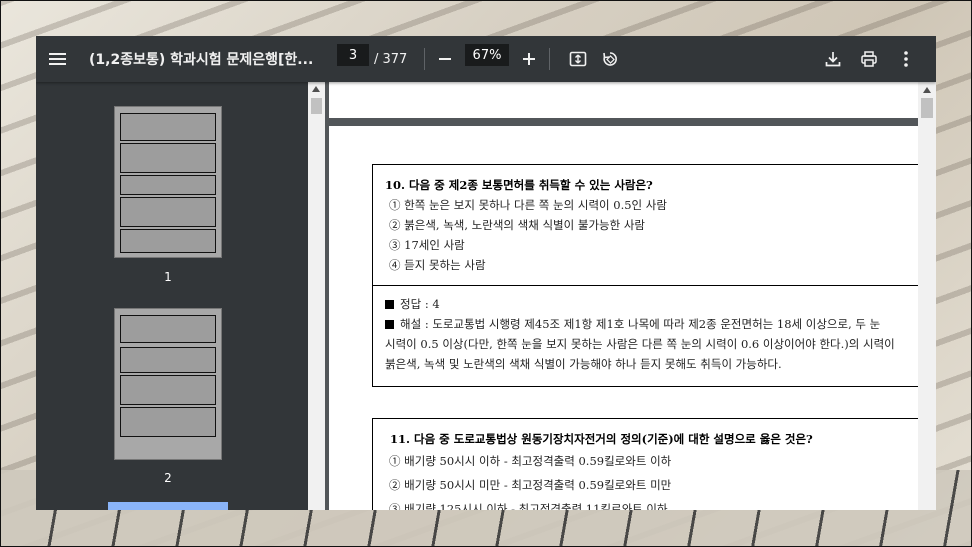 This screenshot has width=972, height=547. Describe the element at coordinates (578, 59) in the screenshot. I see `fit-page-icon` at that location.